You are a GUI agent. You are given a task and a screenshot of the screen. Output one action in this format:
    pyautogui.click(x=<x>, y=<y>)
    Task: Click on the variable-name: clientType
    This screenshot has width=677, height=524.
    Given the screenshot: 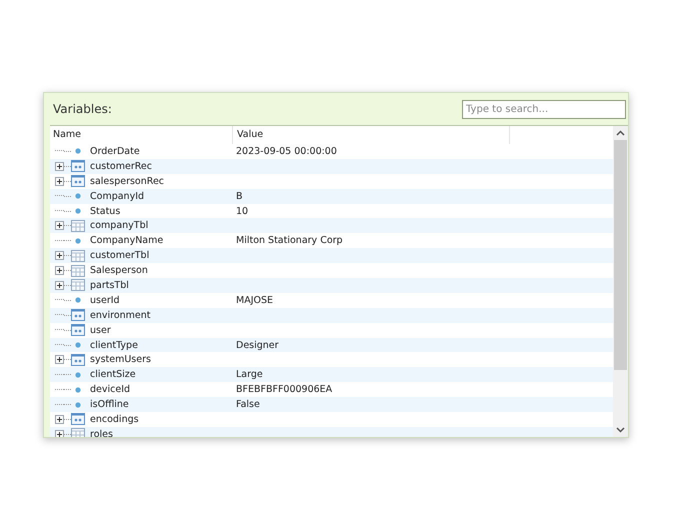 What is the action you would take?
    pyautogui.click(x=114, y=345)
    